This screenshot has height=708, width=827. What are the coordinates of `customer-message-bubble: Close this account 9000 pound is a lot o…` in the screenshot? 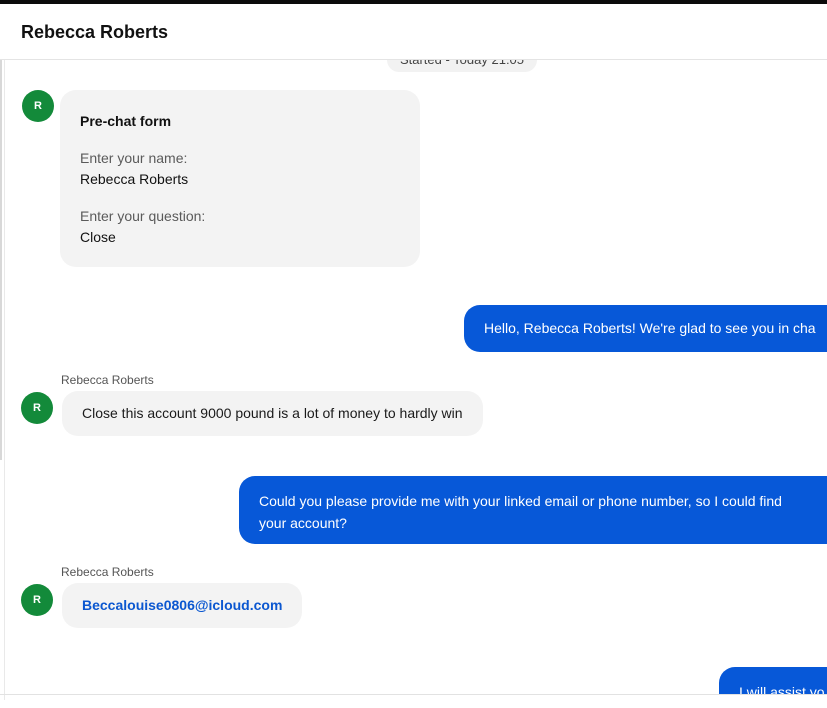 It's located at (272, 413).